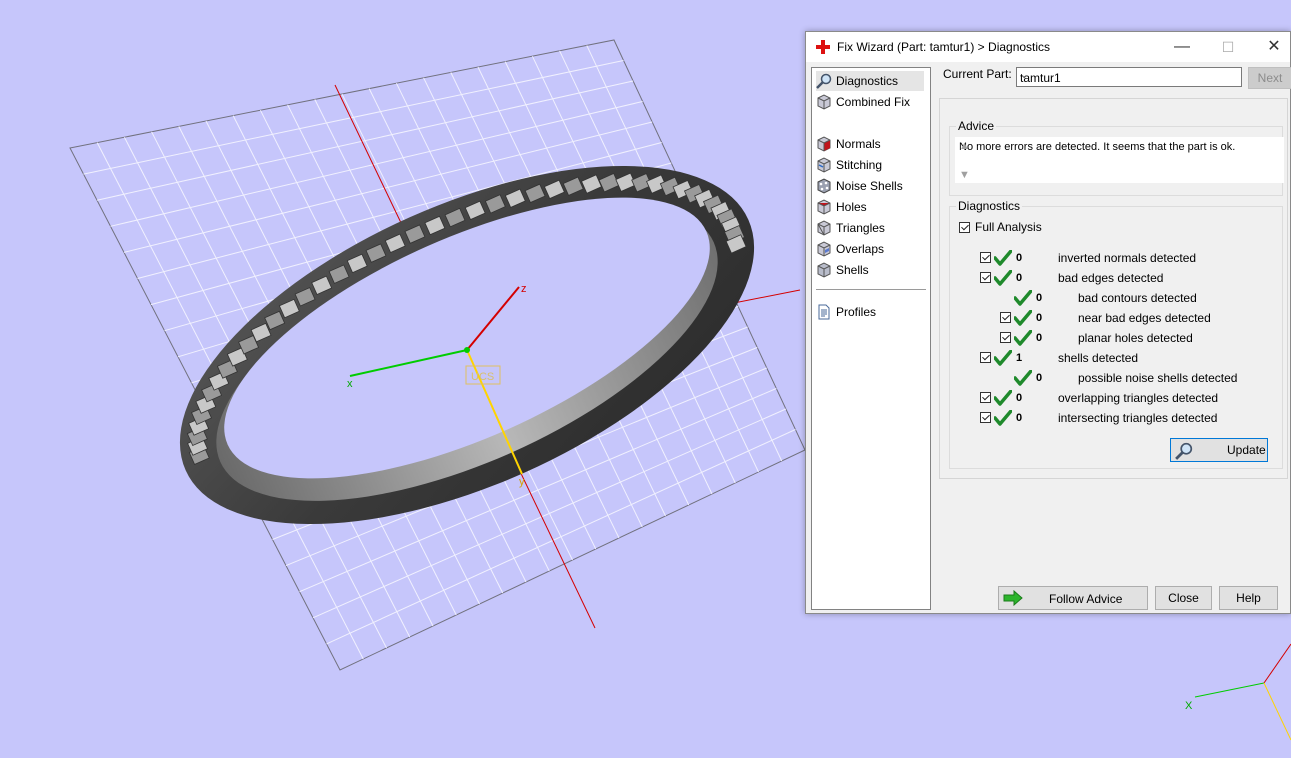 Image resolution: width=1291 pixels, height=758 pixels. I want to click on chevron-down-icon: ⌄, so click(1024, 75).